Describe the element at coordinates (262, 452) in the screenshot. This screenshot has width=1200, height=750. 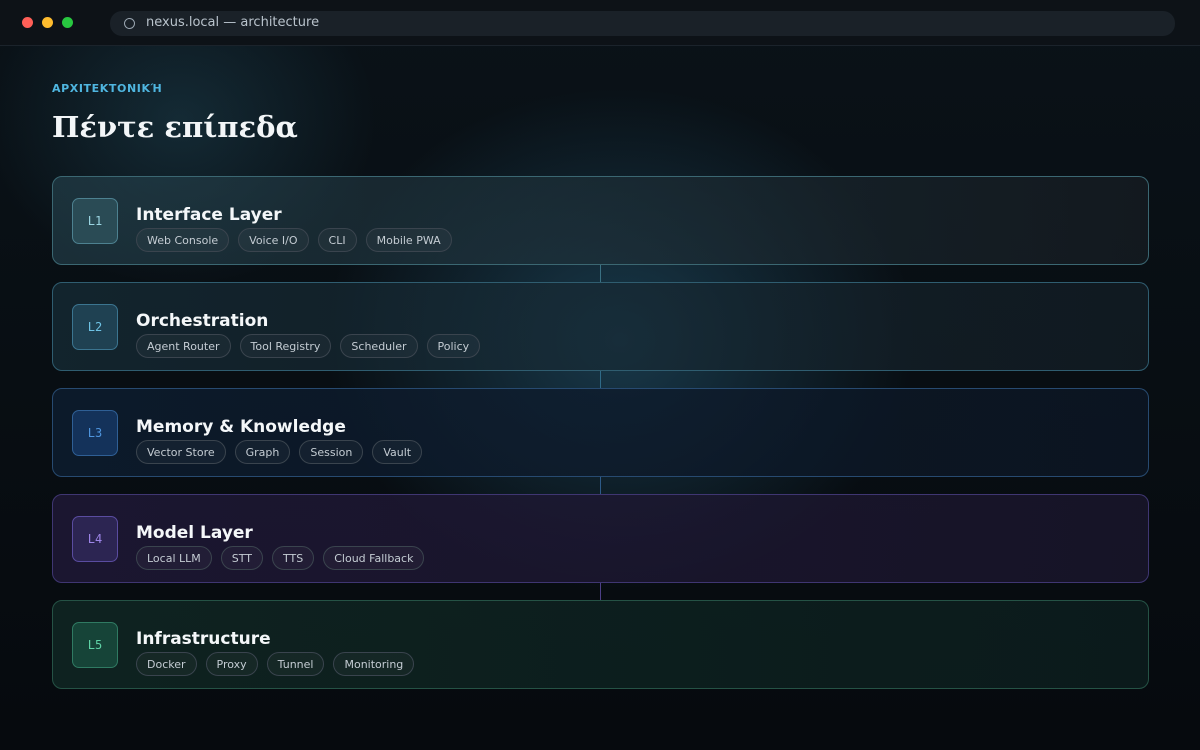
I see `tag-chip: Graph` at that location.